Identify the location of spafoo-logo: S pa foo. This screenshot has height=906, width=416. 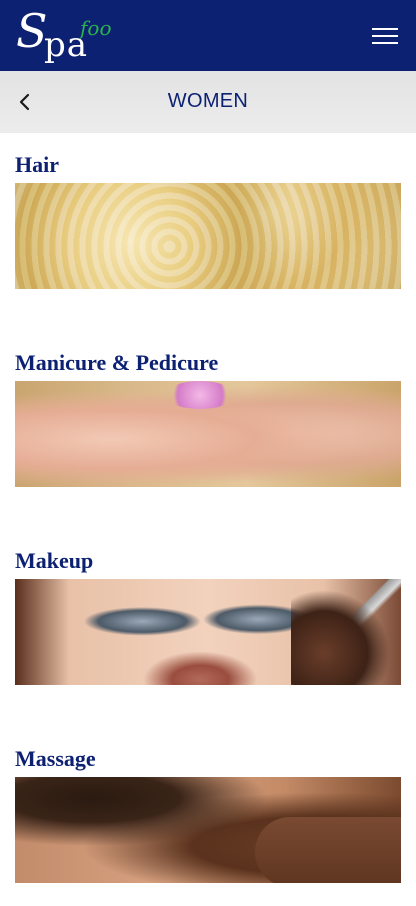
(71, 33).